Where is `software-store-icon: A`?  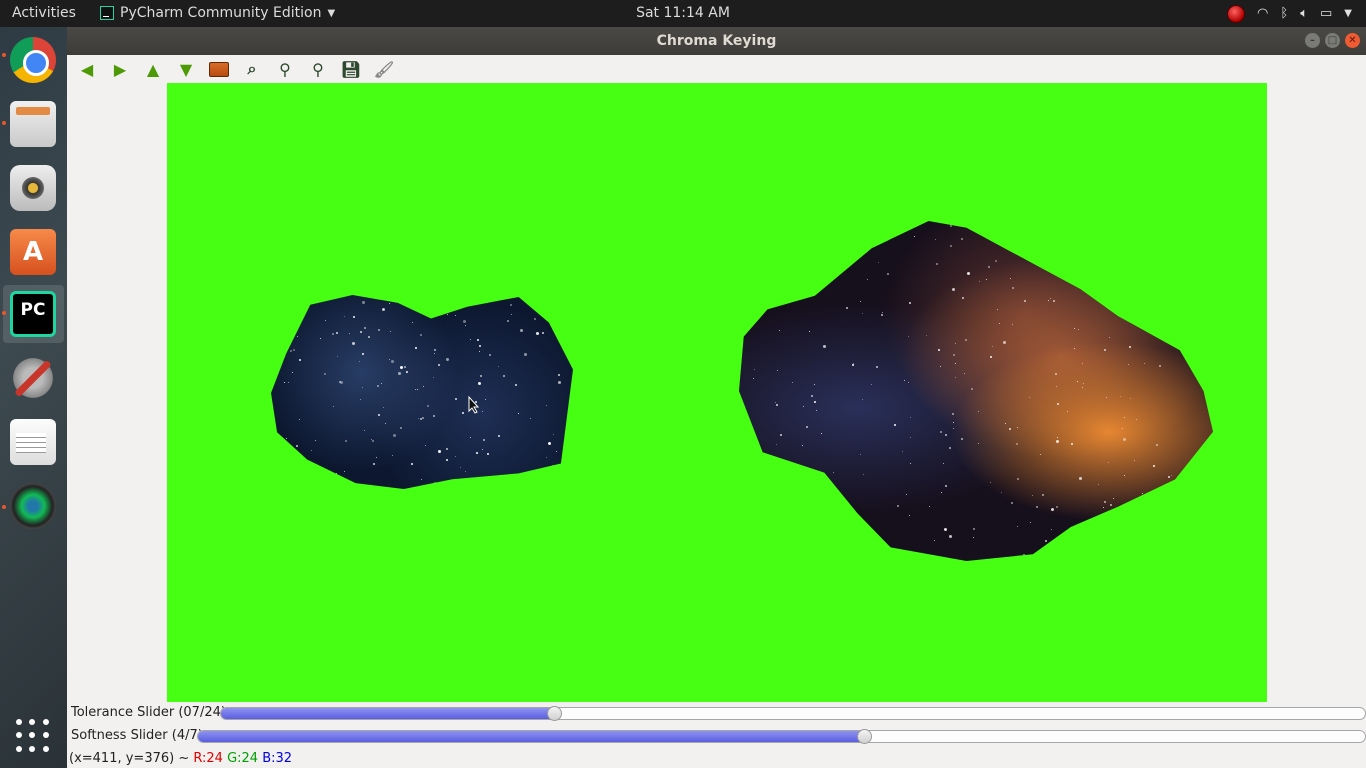
software-store-icon: A is located at coordinates (33, 252).